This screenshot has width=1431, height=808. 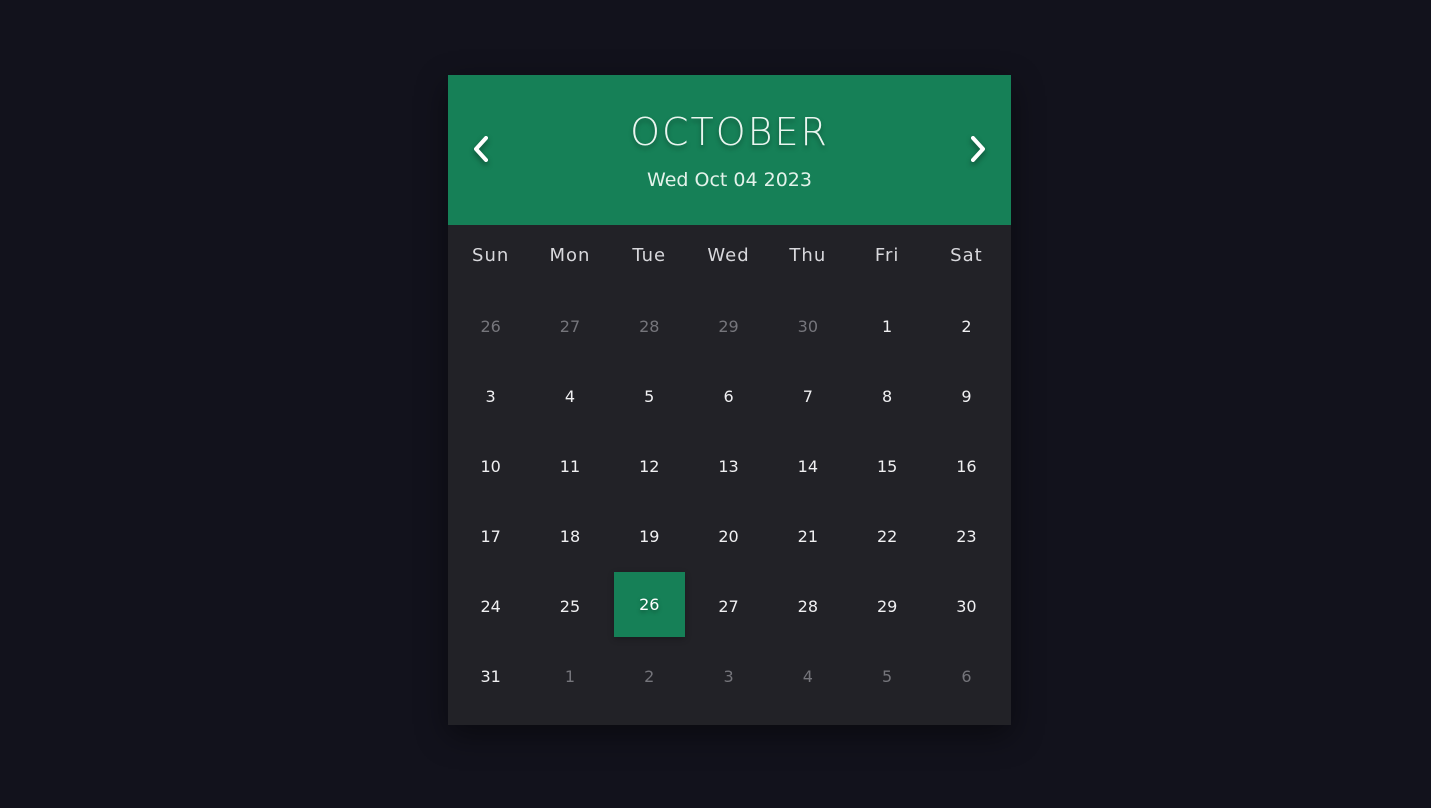 I want to click on day-cell-other-month: 29, so click(x=728, y=326).